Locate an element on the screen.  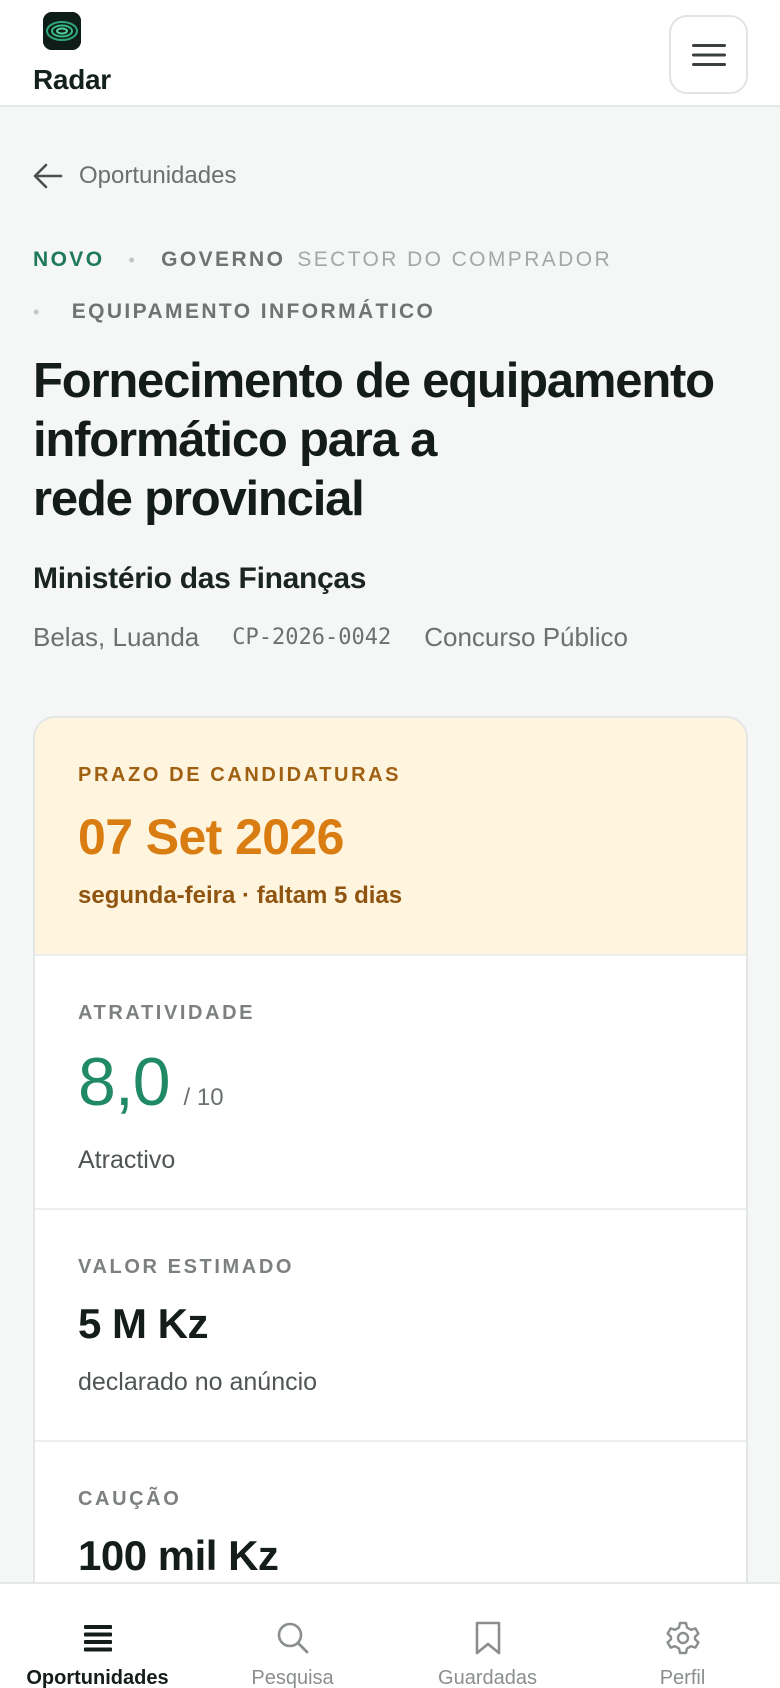
radar-logo-icon is located at coordinates (62, 31).